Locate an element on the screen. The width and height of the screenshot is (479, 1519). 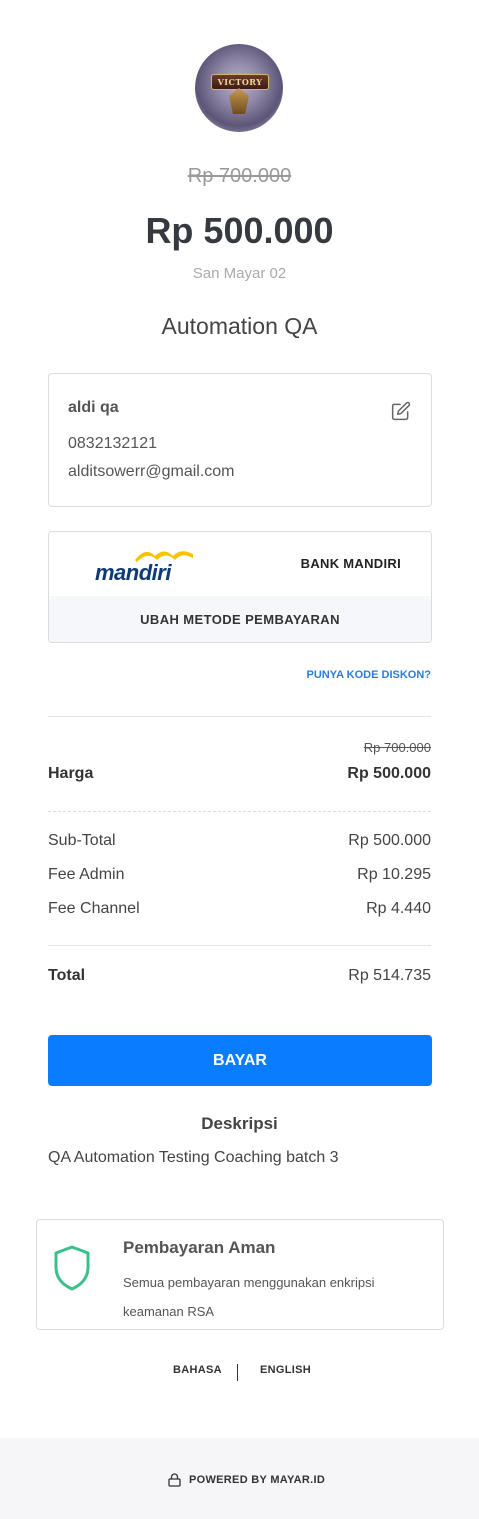
buyer-email: alditsowerr@gmail.com is located at coordinates (151, 471).